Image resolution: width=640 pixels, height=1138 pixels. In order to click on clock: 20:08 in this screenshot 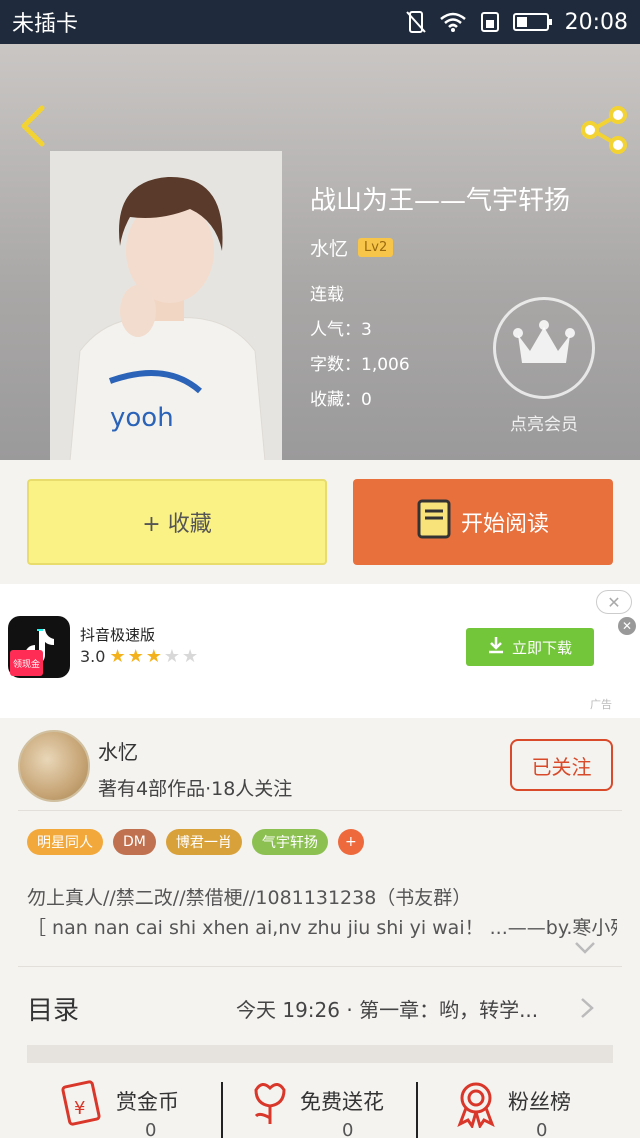, I will do `click(596, 22)`.